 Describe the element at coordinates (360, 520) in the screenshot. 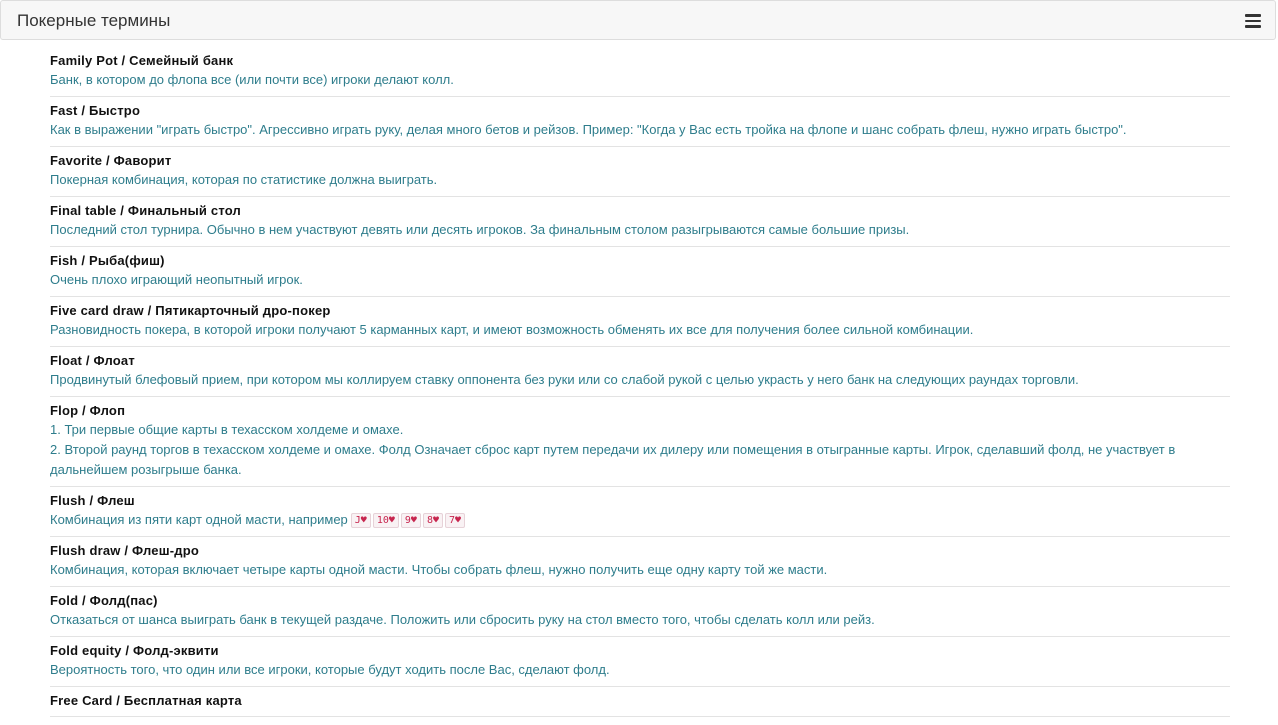

I see `card-badge: J♥` at that location.